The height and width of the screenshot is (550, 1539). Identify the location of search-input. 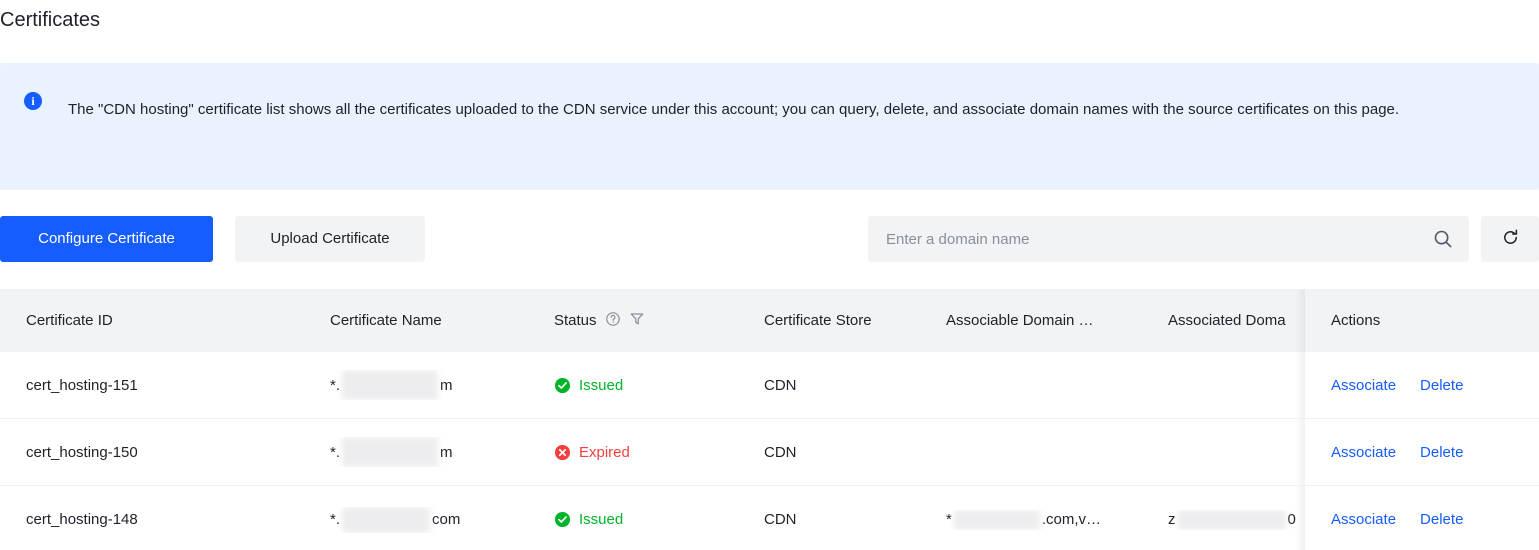
(1158, 239).